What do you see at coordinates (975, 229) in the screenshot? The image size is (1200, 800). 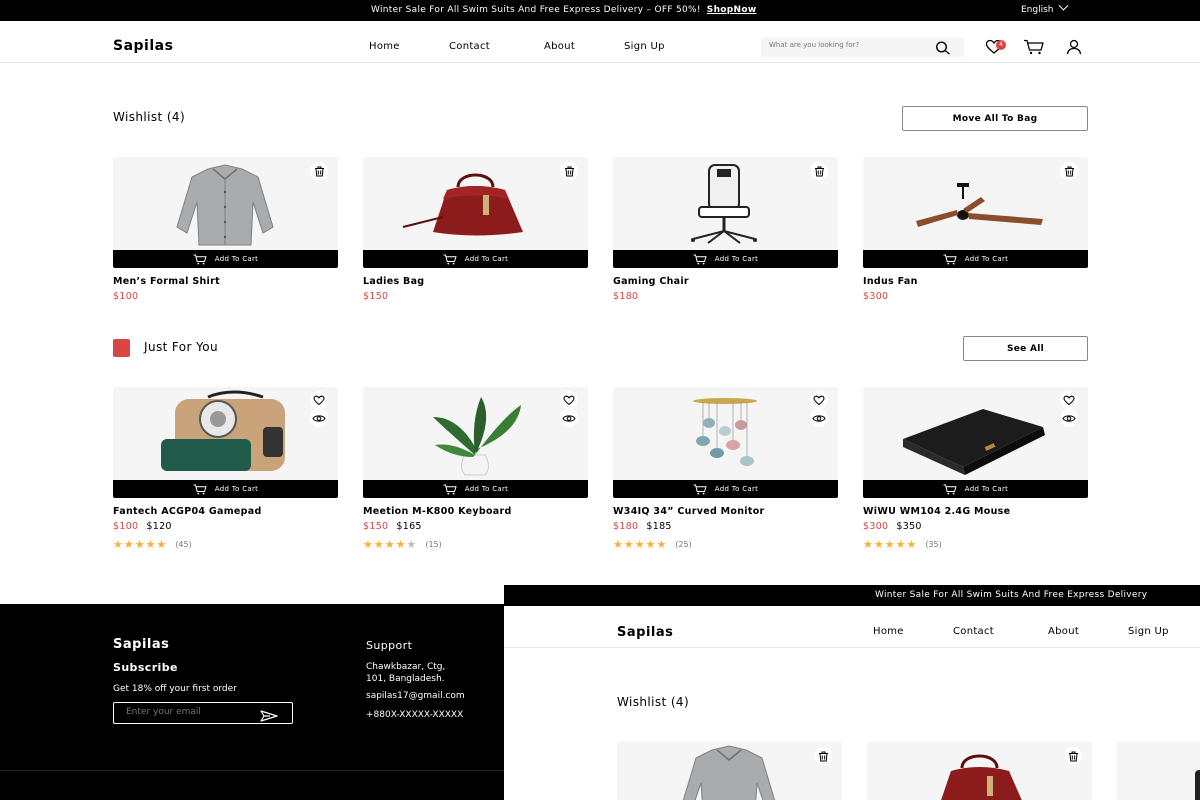 I see `wishlist-item: Add To Cart Indus Fan $300` at bounding box center [975, 229].